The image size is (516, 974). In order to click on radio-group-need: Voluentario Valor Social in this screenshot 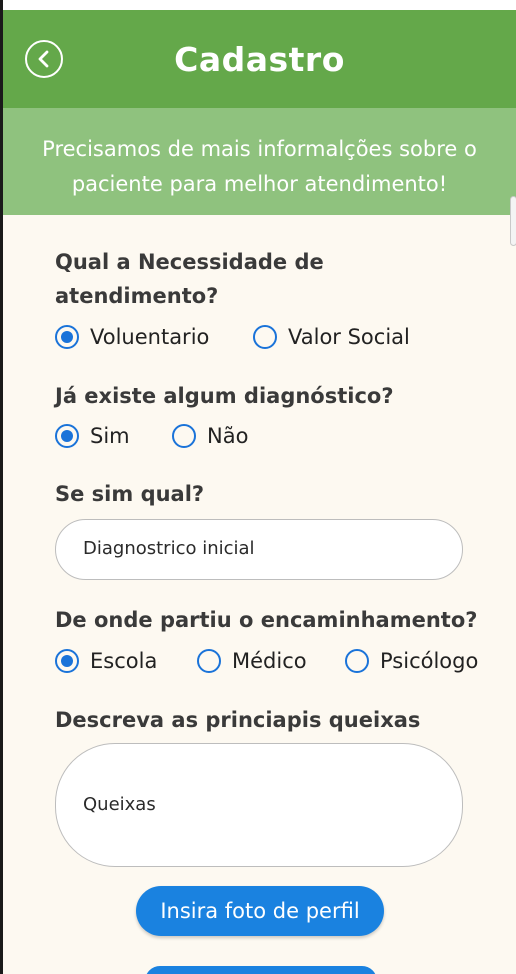, I will do `click(255, 337)`.